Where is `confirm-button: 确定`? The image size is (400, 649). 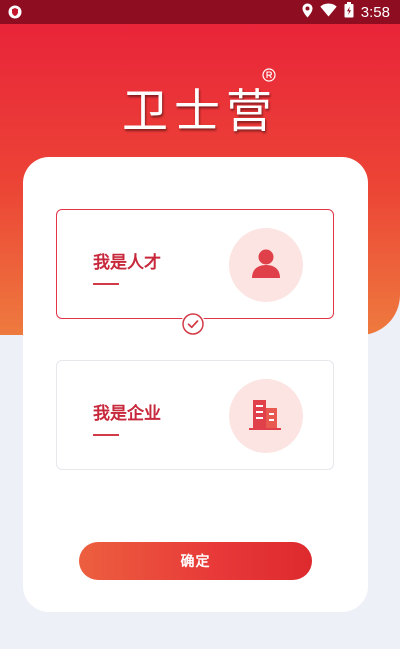
confirm-button: 确定 is located at coordinates (195, 561).